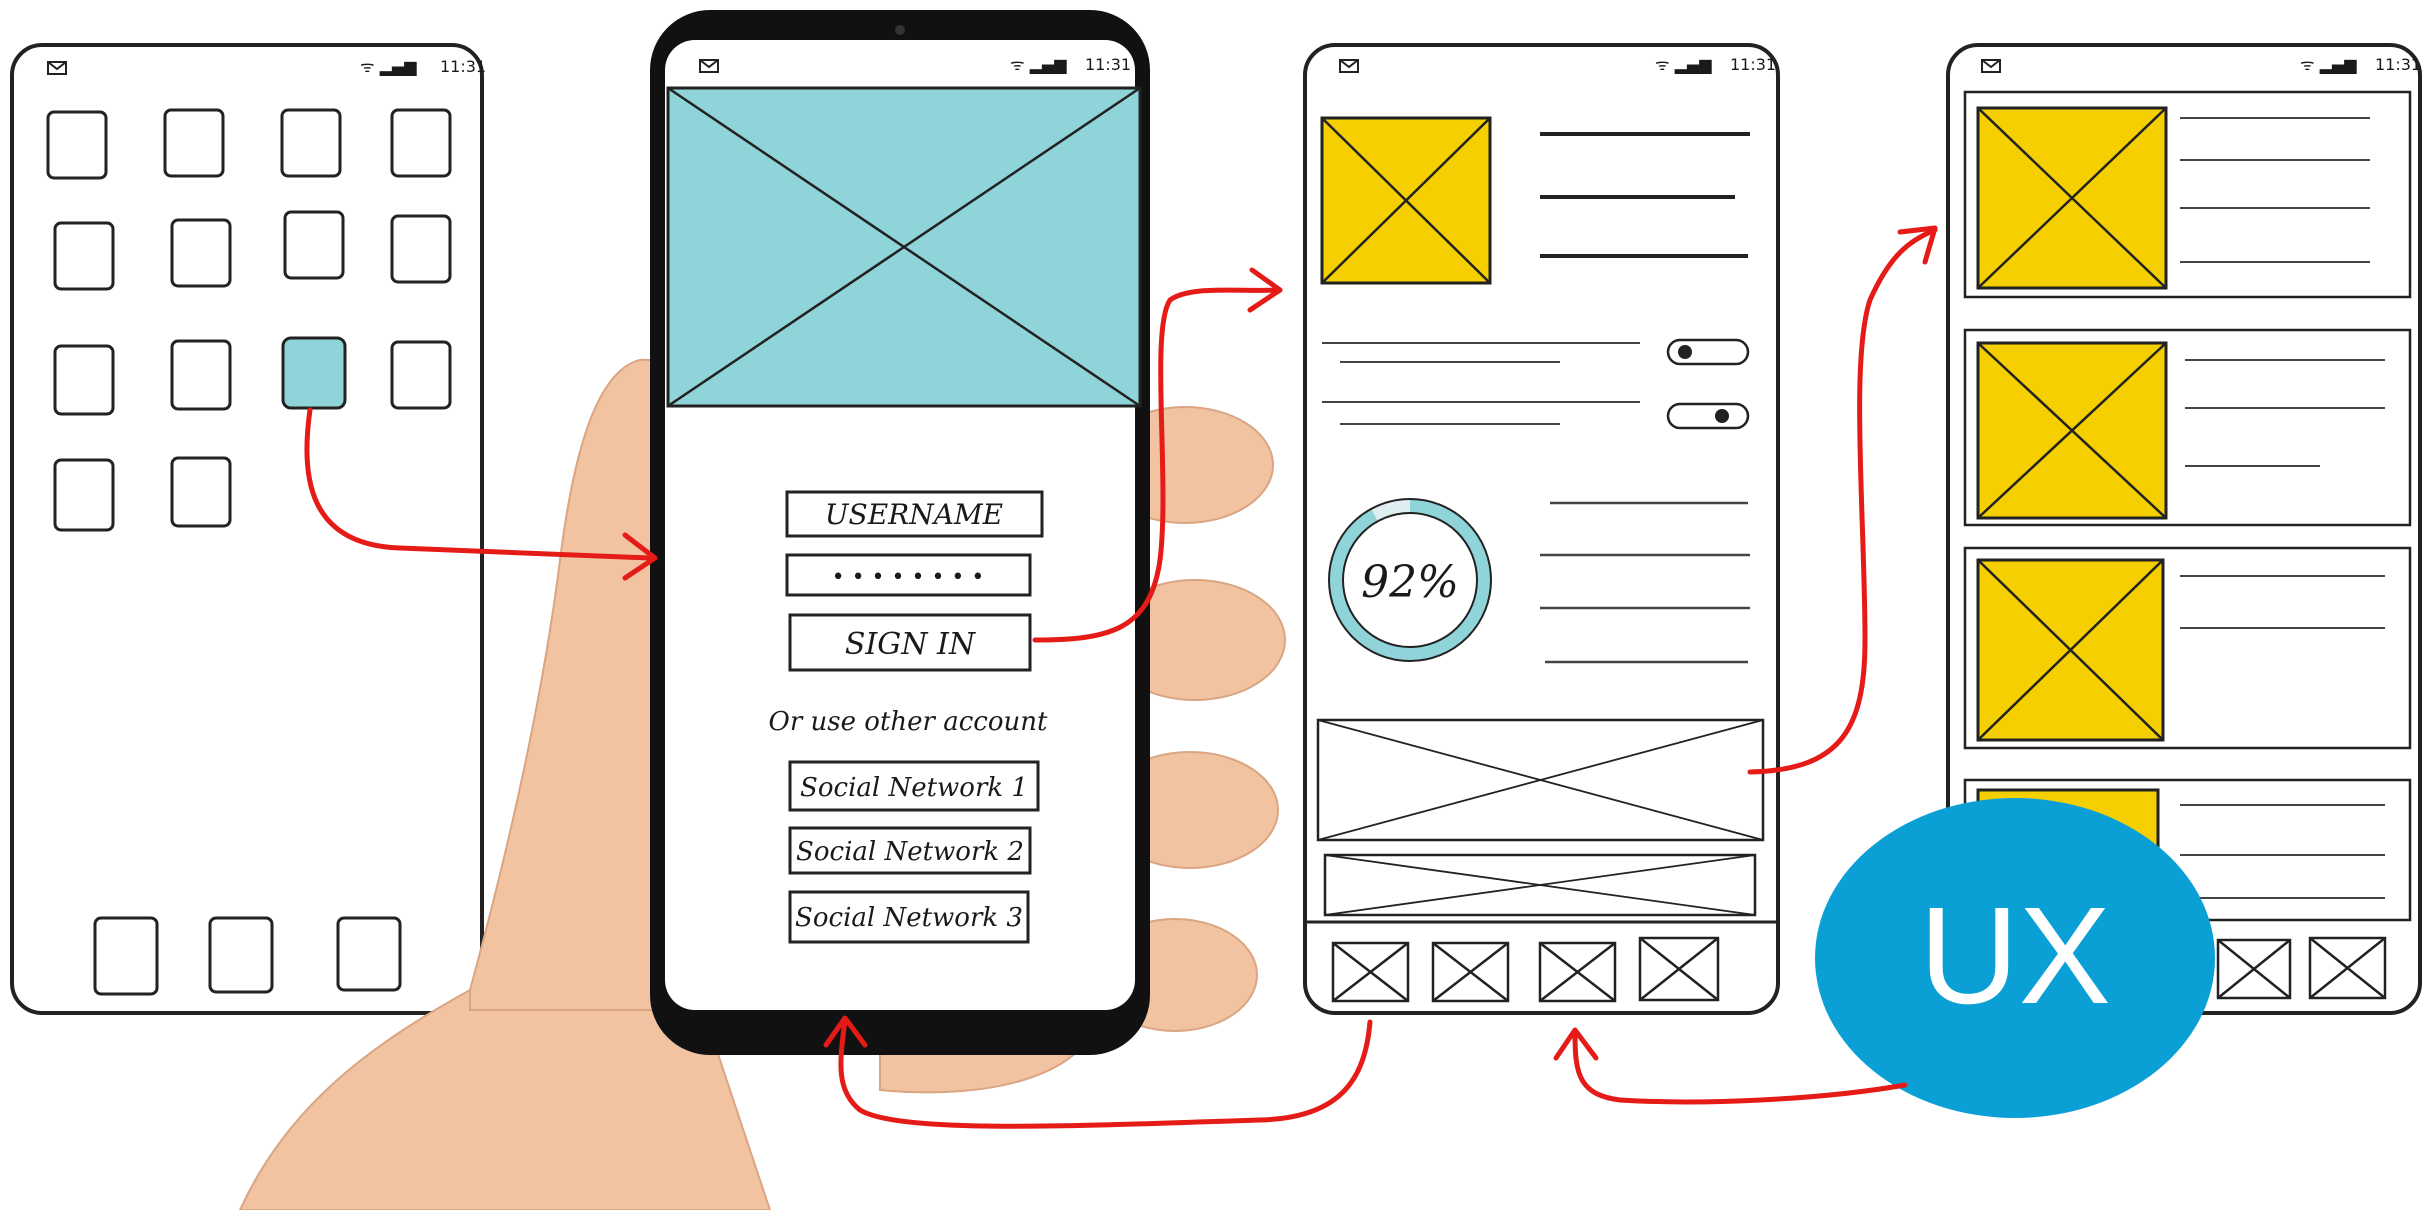 The width and height of the screenshot is (2435, 1210). What do you see at coordinates (314, 373) in the screenshot?
I see `selected-app-icon` at bounding box center [314, 373].